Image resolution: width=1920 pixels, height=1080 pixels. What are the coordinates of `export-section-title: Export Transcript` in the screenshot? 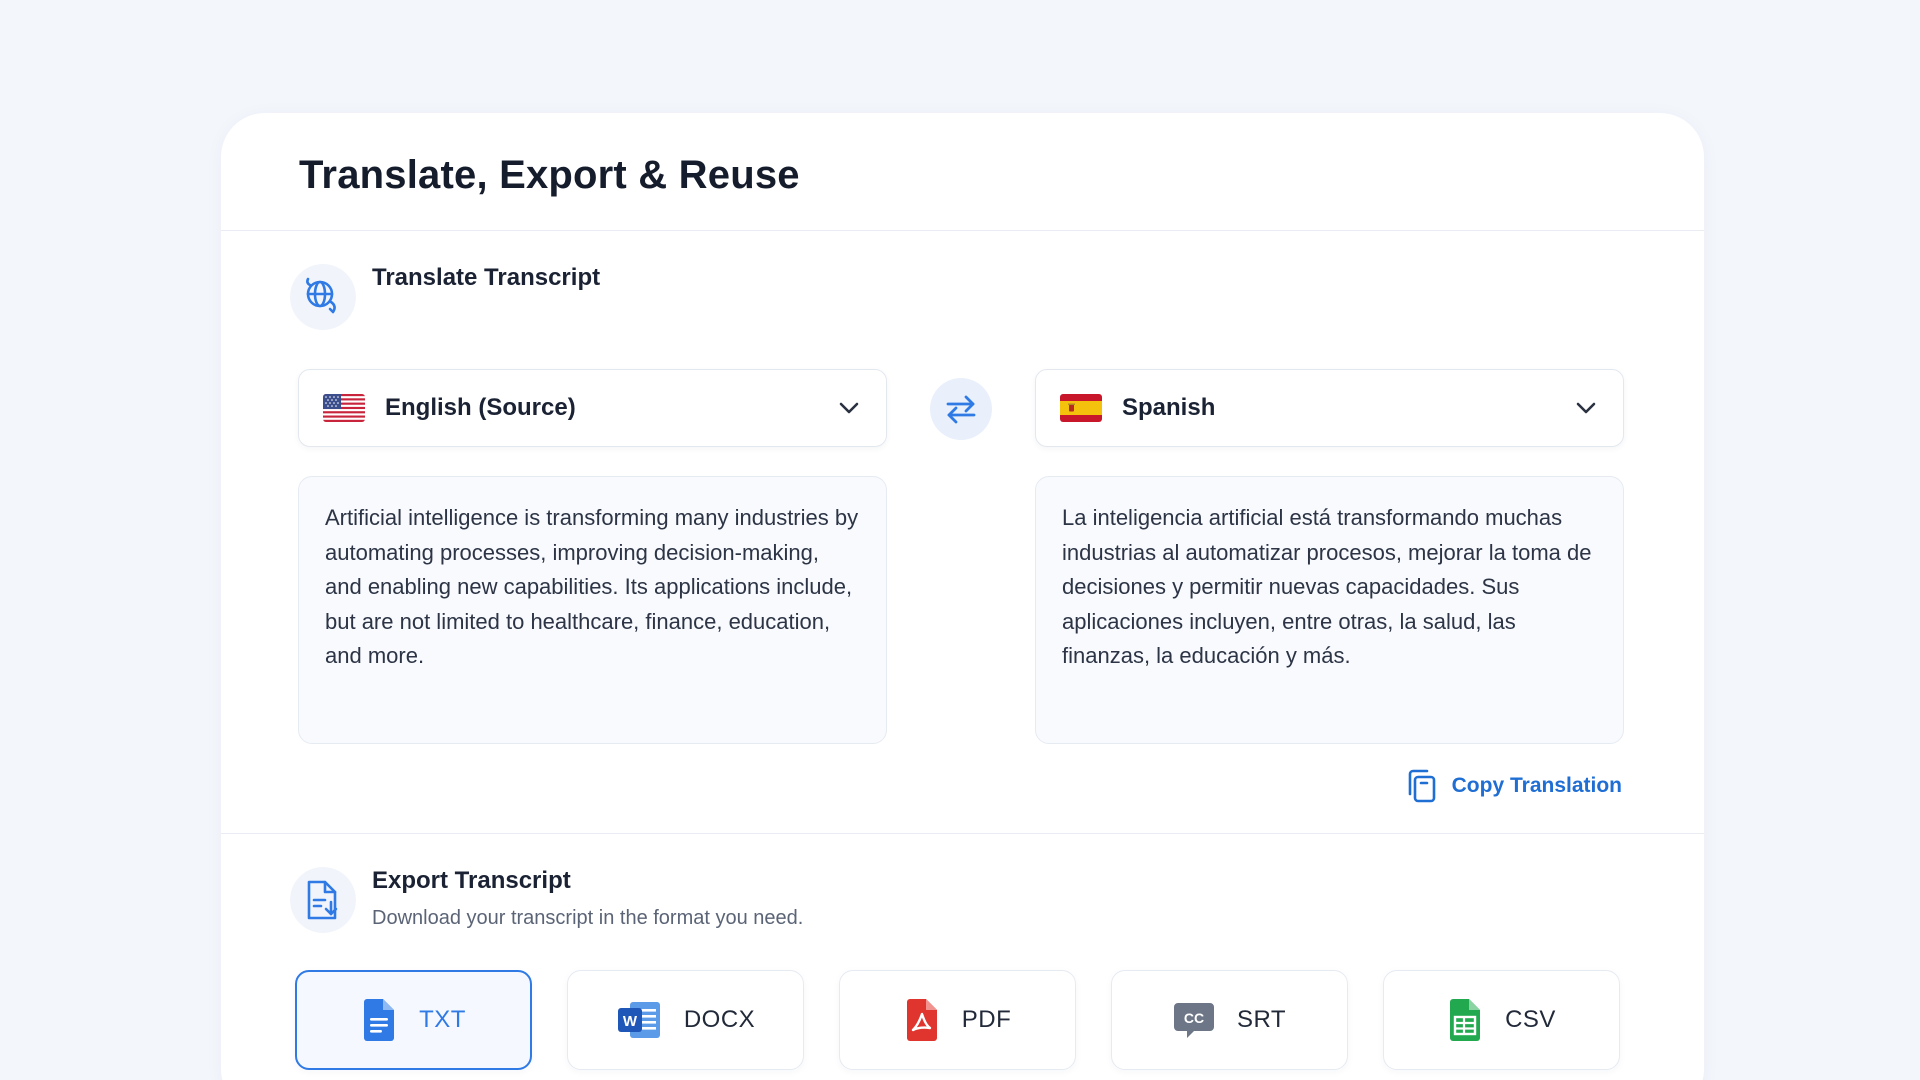 It's located at (471, 880).